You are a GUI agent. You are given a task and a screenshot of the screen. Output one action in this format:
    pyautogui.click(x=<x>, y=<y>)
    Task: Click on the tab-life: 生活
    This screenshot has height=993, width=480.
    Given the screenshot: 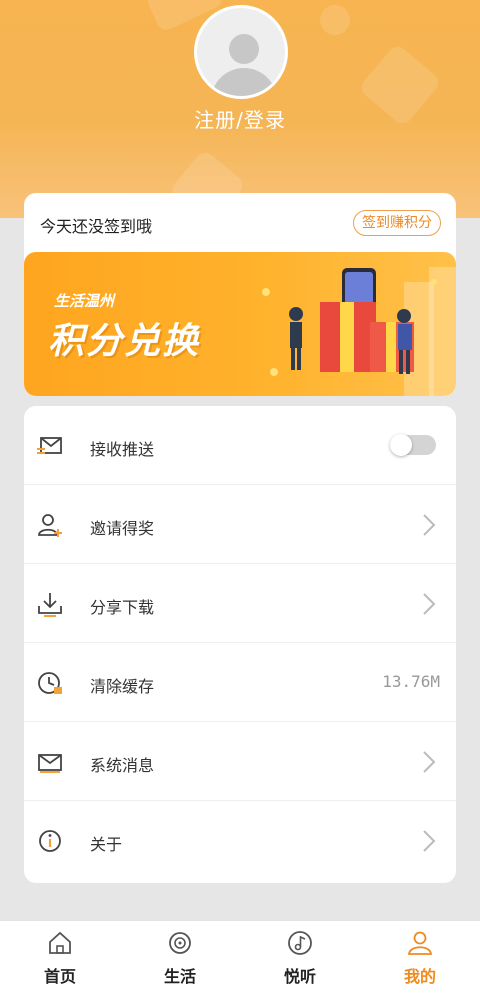 What is the action you would take?
    pyautogui.click(x=180, y=957)
    